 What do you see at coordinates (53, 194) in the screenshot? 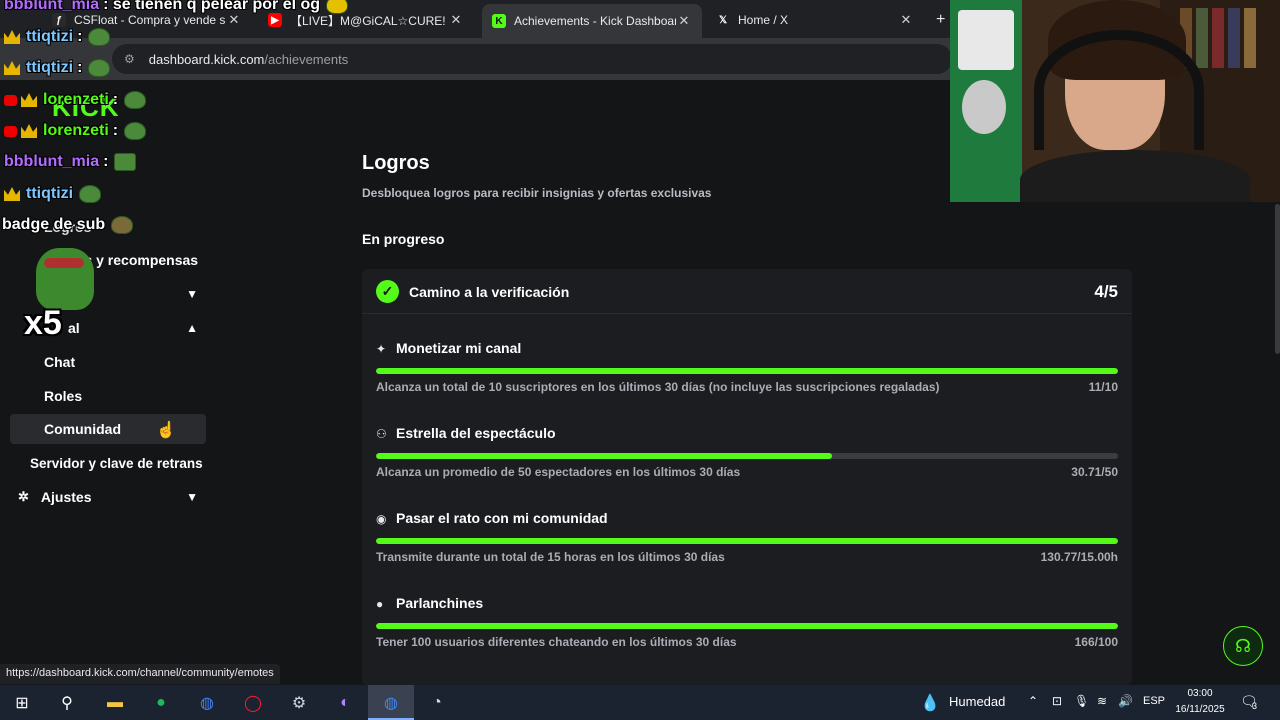
I see `chat-message: ttiqtizi` at bounding box center [53, 194].